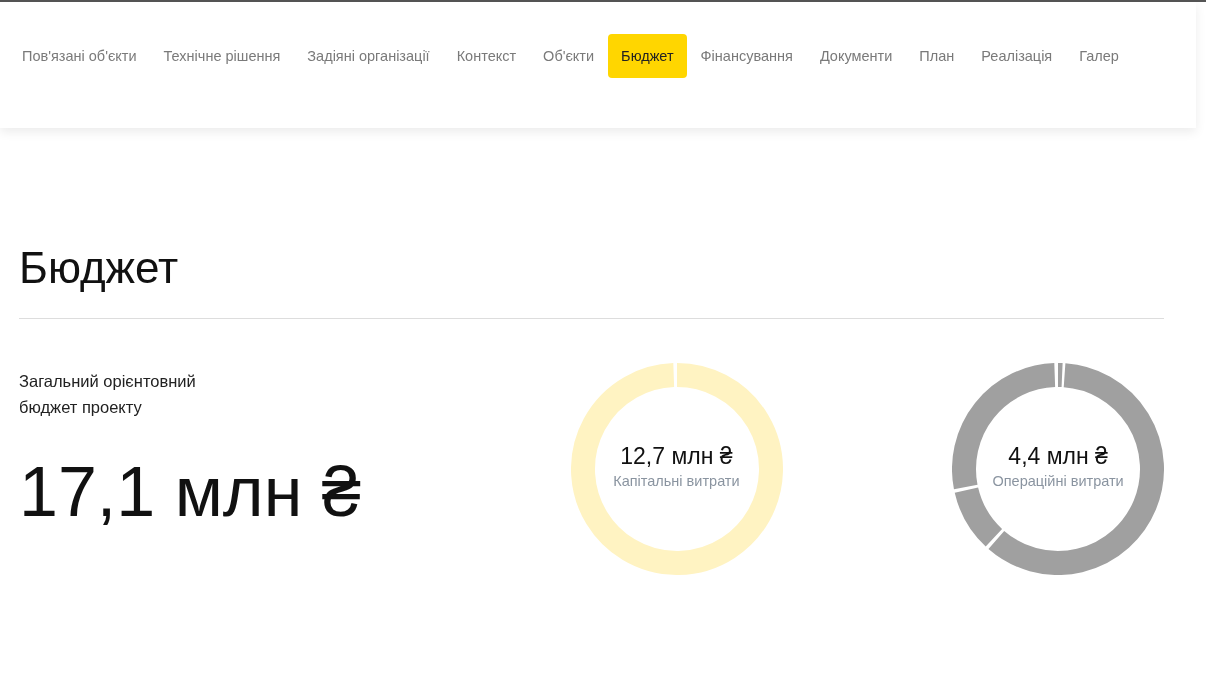 The image size is (1206, 675). What do you see at coordinates (222, 56) in the screenshot?
I see `nav-tab: Технічне рішення` at bounding box center [222, 56].